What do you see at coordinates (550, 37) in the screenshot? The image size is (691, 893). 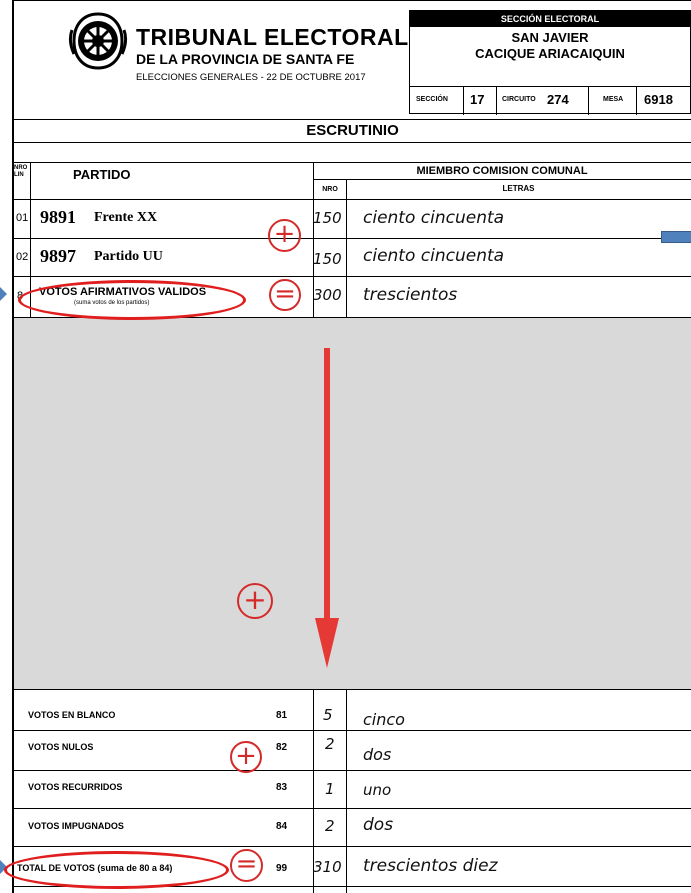 I see `section-line1: SAN JAVIER` at bounding box center [550, 37].